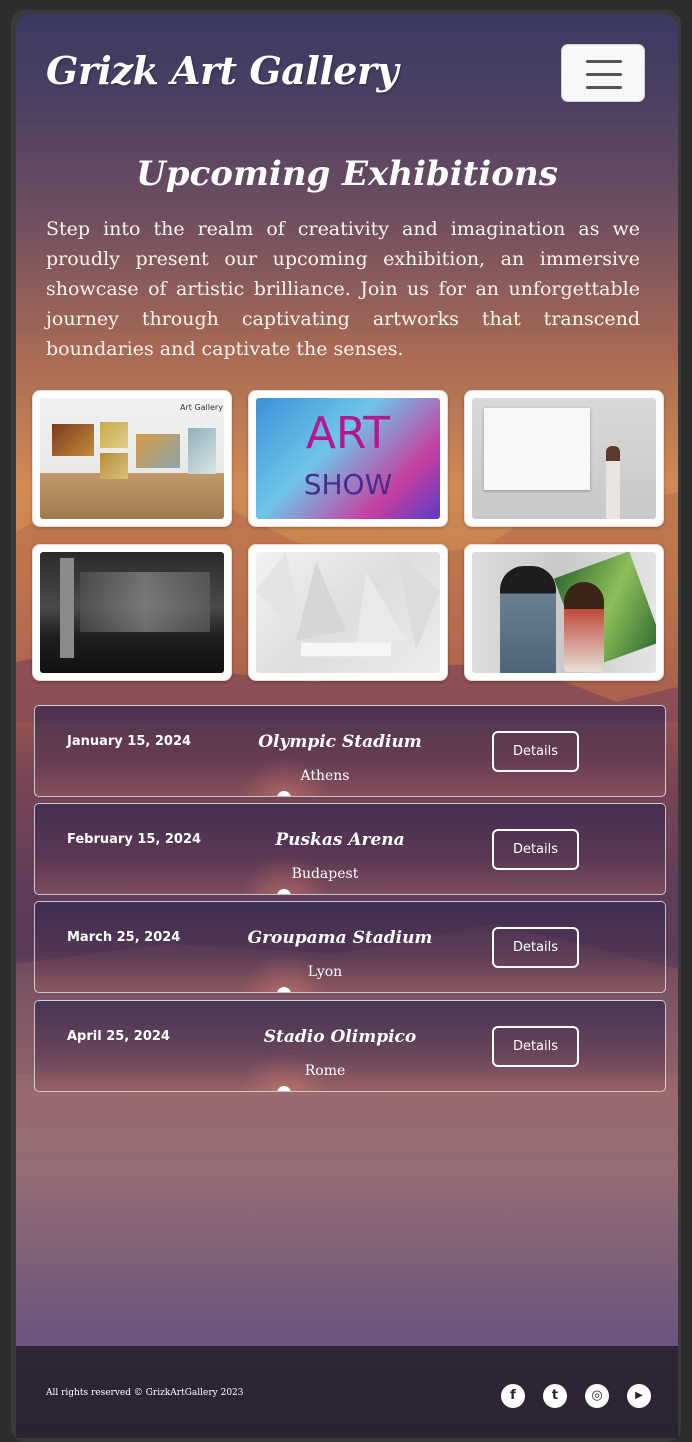 This screenshot has width=692, height=1442. What do you see at coordinates (67, 608) in the screenshot?
I see `pillar-shape` at bounding box center [67, 608].